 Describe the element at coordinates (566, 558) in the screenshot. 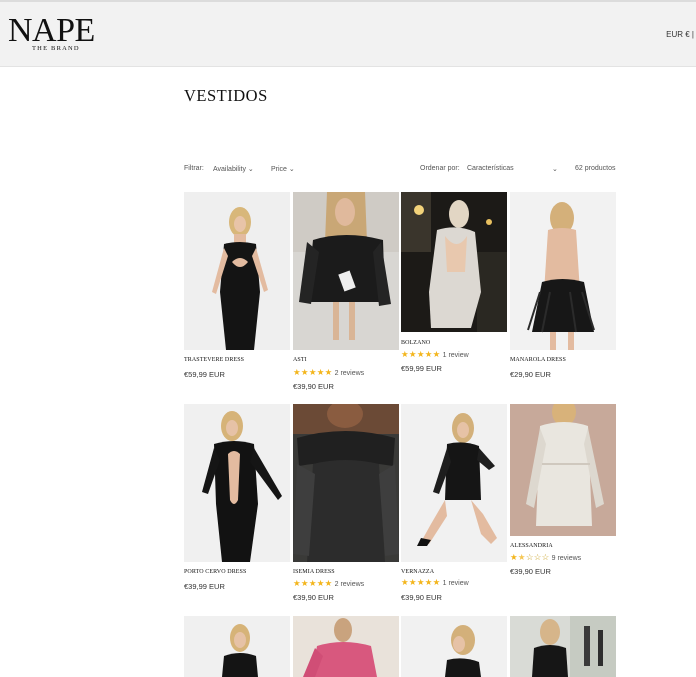

I see `review-count: 9 reviews` at that location.